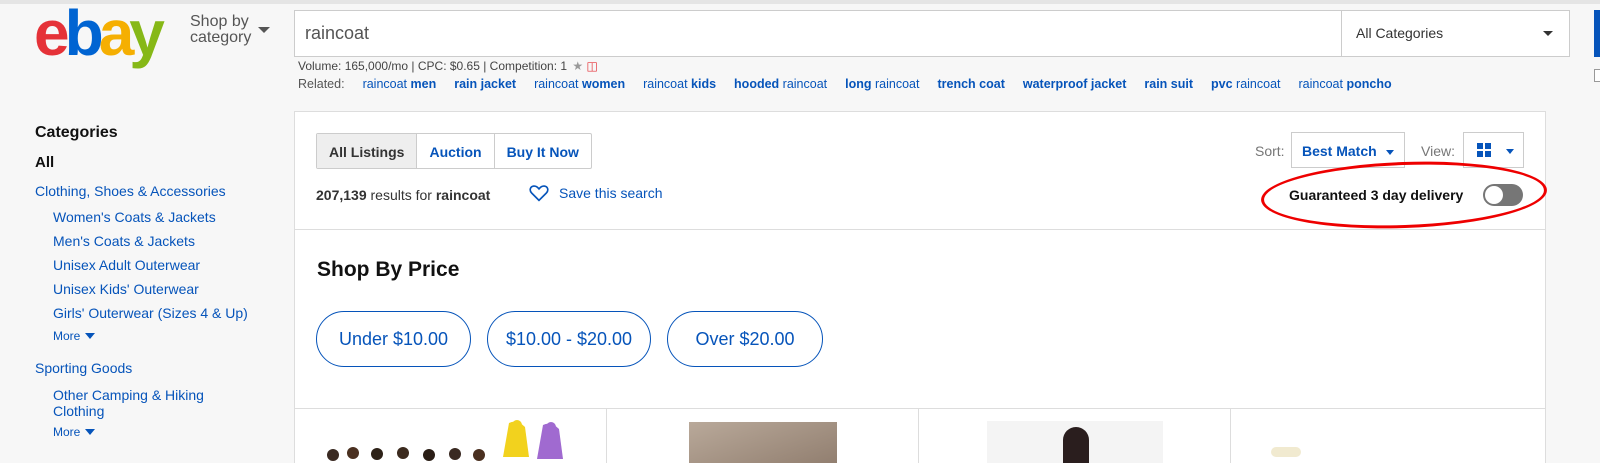  What do you see at coordinates (1345, 84) in the screenshot?
I see `related-search-link: raincoat poncho` at bounding box center [1345, 84].